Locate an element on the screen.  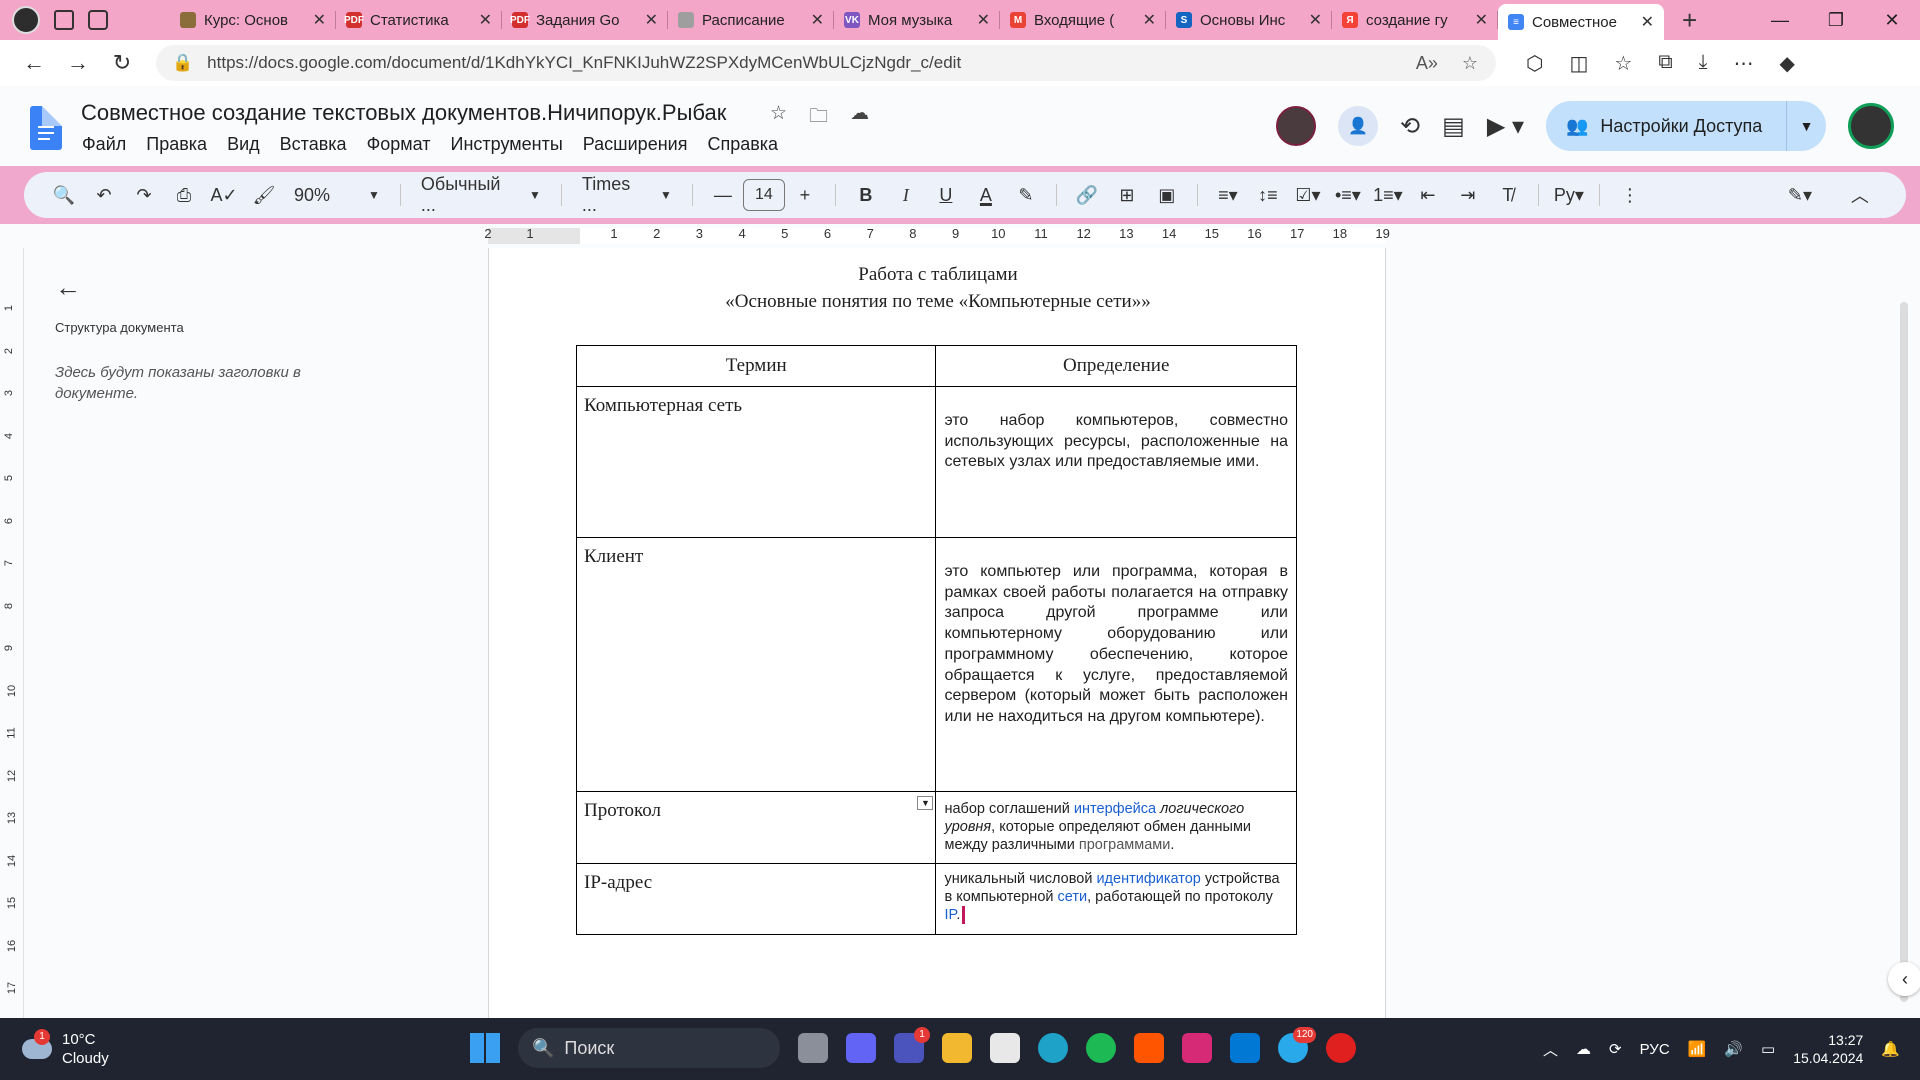
move-folder-icon: 🗀 is located at coordinates (818, 118).